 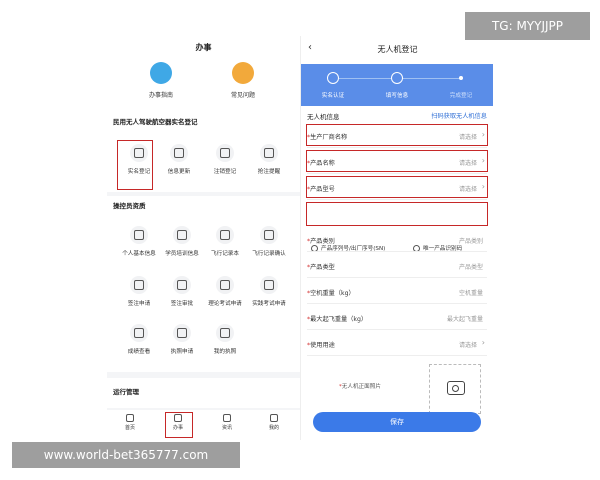 What do you see at coordinates (331, 293) in the screenshot?
I see `field-label: *空机重量（kg）` at bounding box center [331, 293].